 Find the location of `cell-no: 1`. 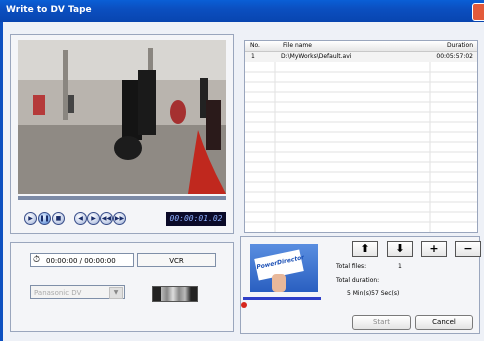

cell-no: 1 is located at coordinates (253, 56).